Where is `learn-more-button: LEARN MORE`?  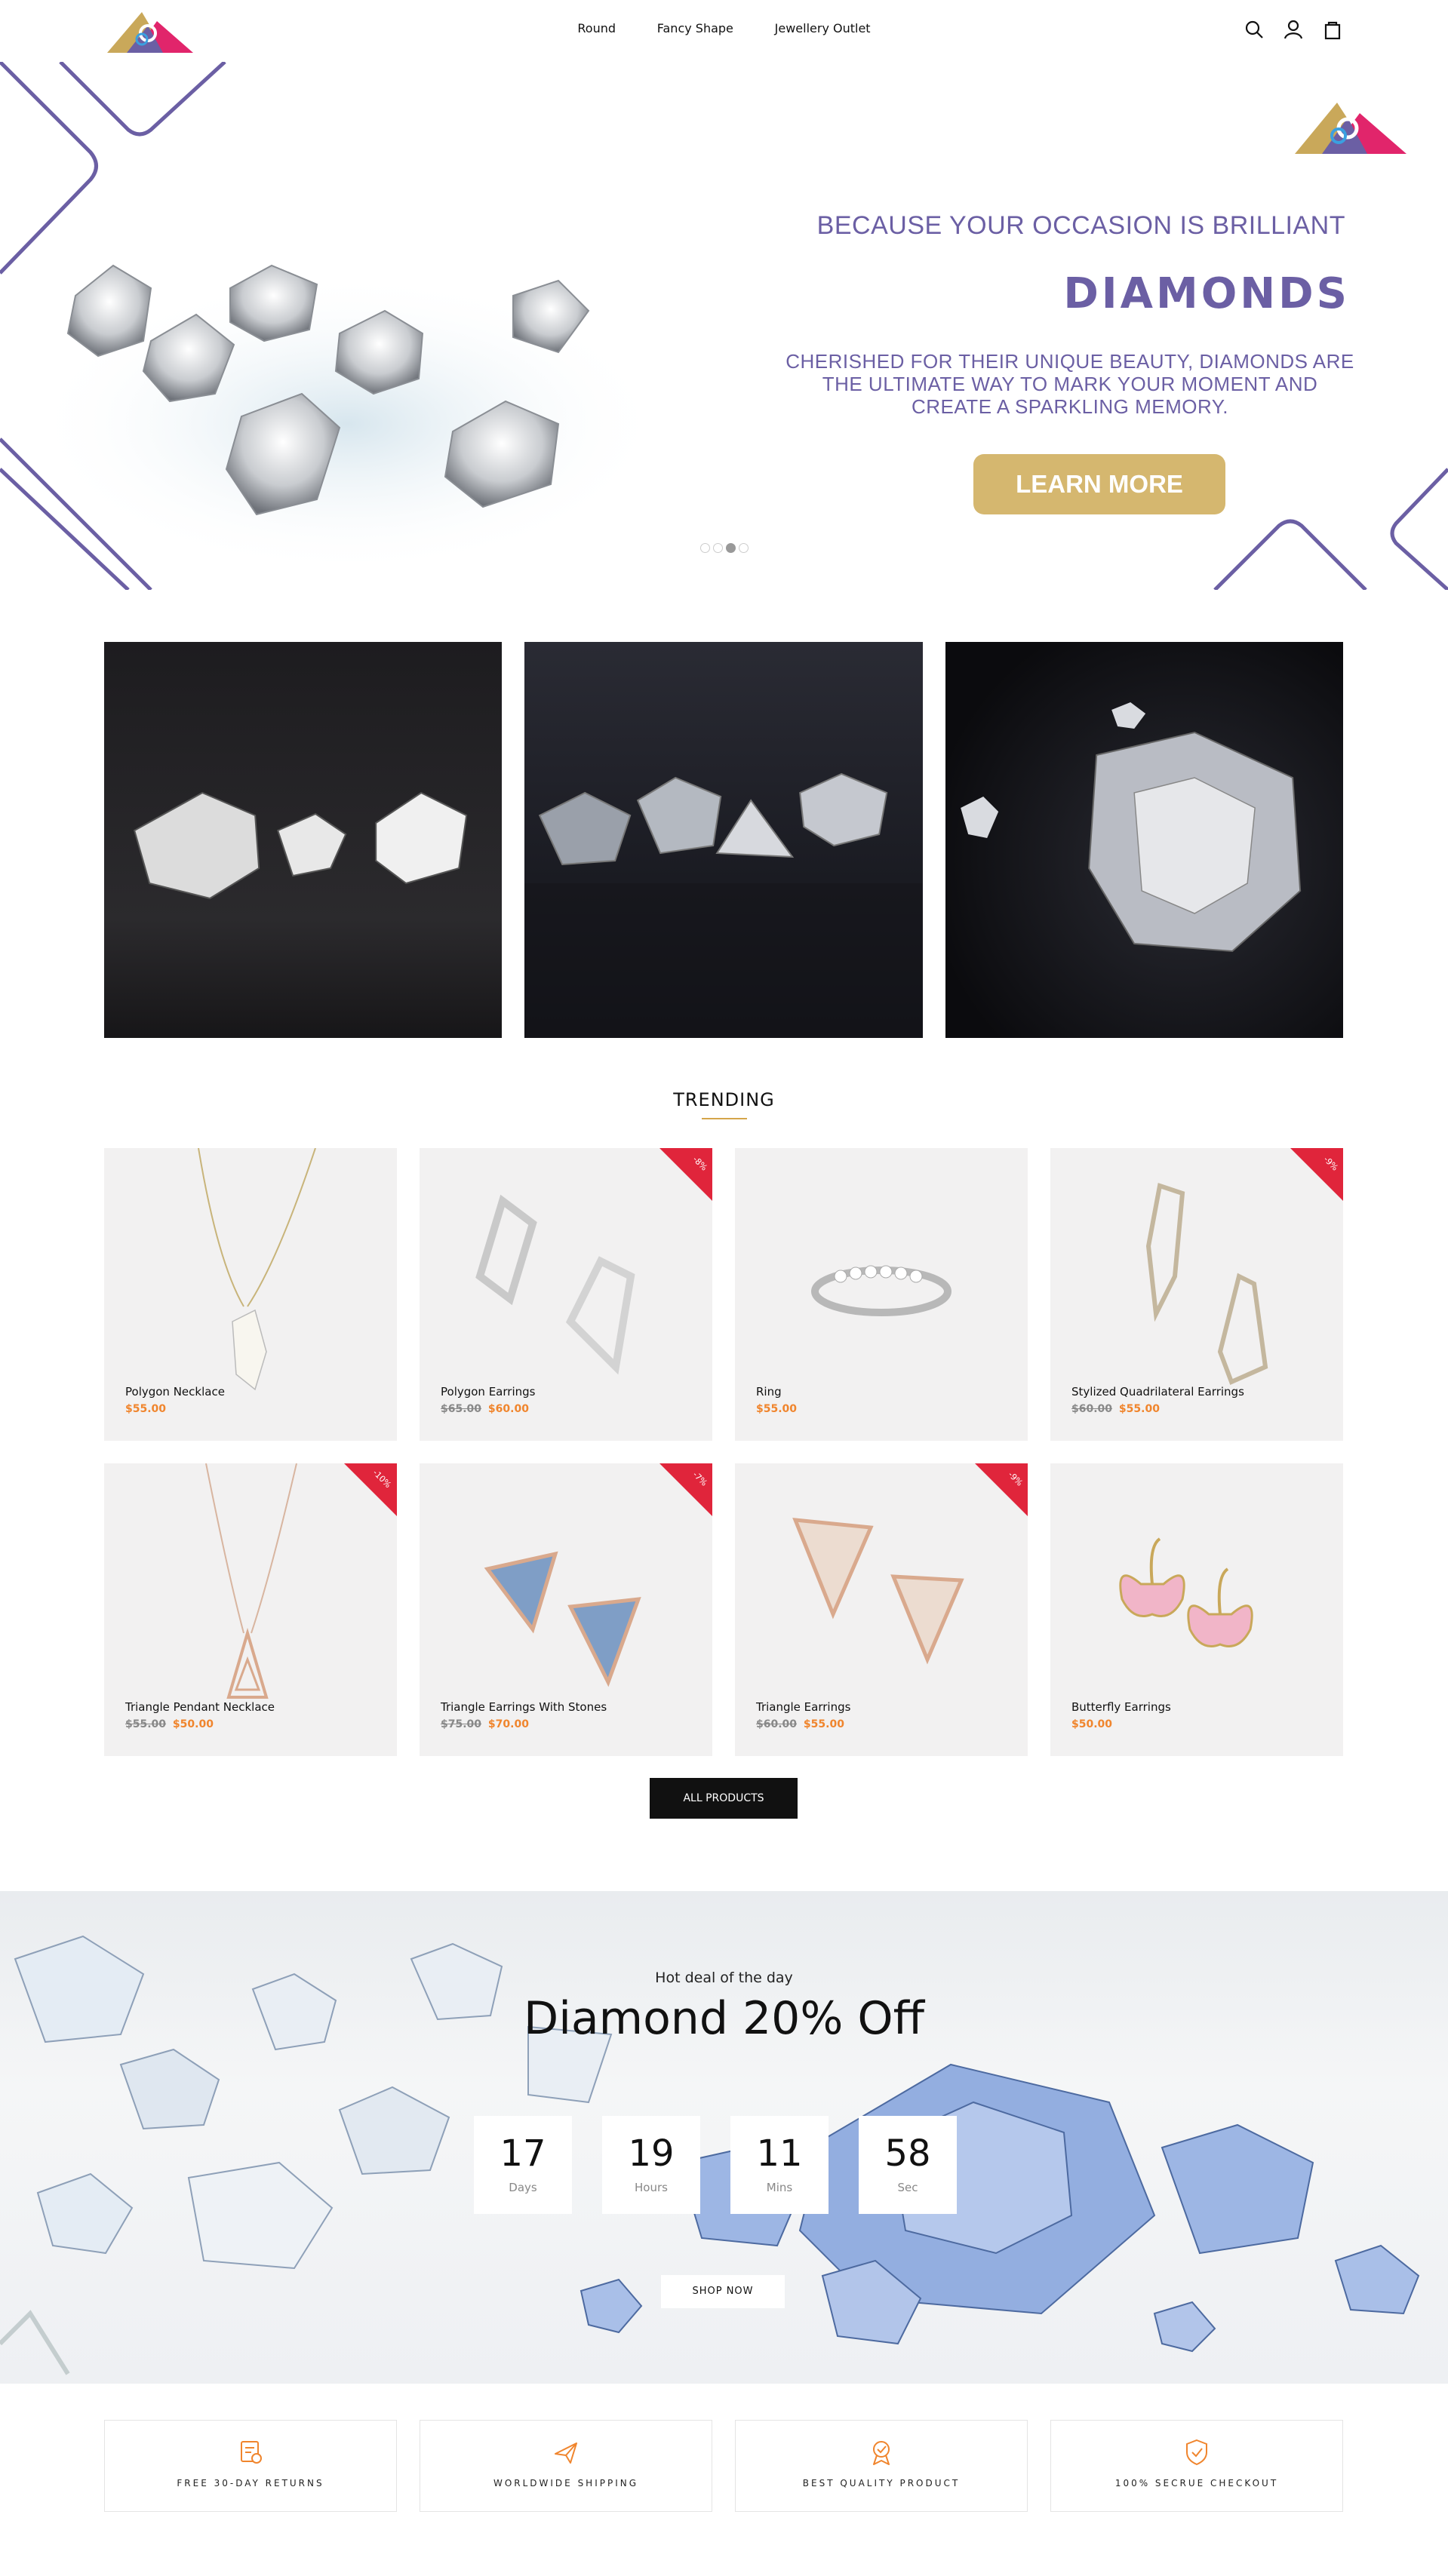
learn-more-button: LEARN MORE is located at coordinates (1099, 484).